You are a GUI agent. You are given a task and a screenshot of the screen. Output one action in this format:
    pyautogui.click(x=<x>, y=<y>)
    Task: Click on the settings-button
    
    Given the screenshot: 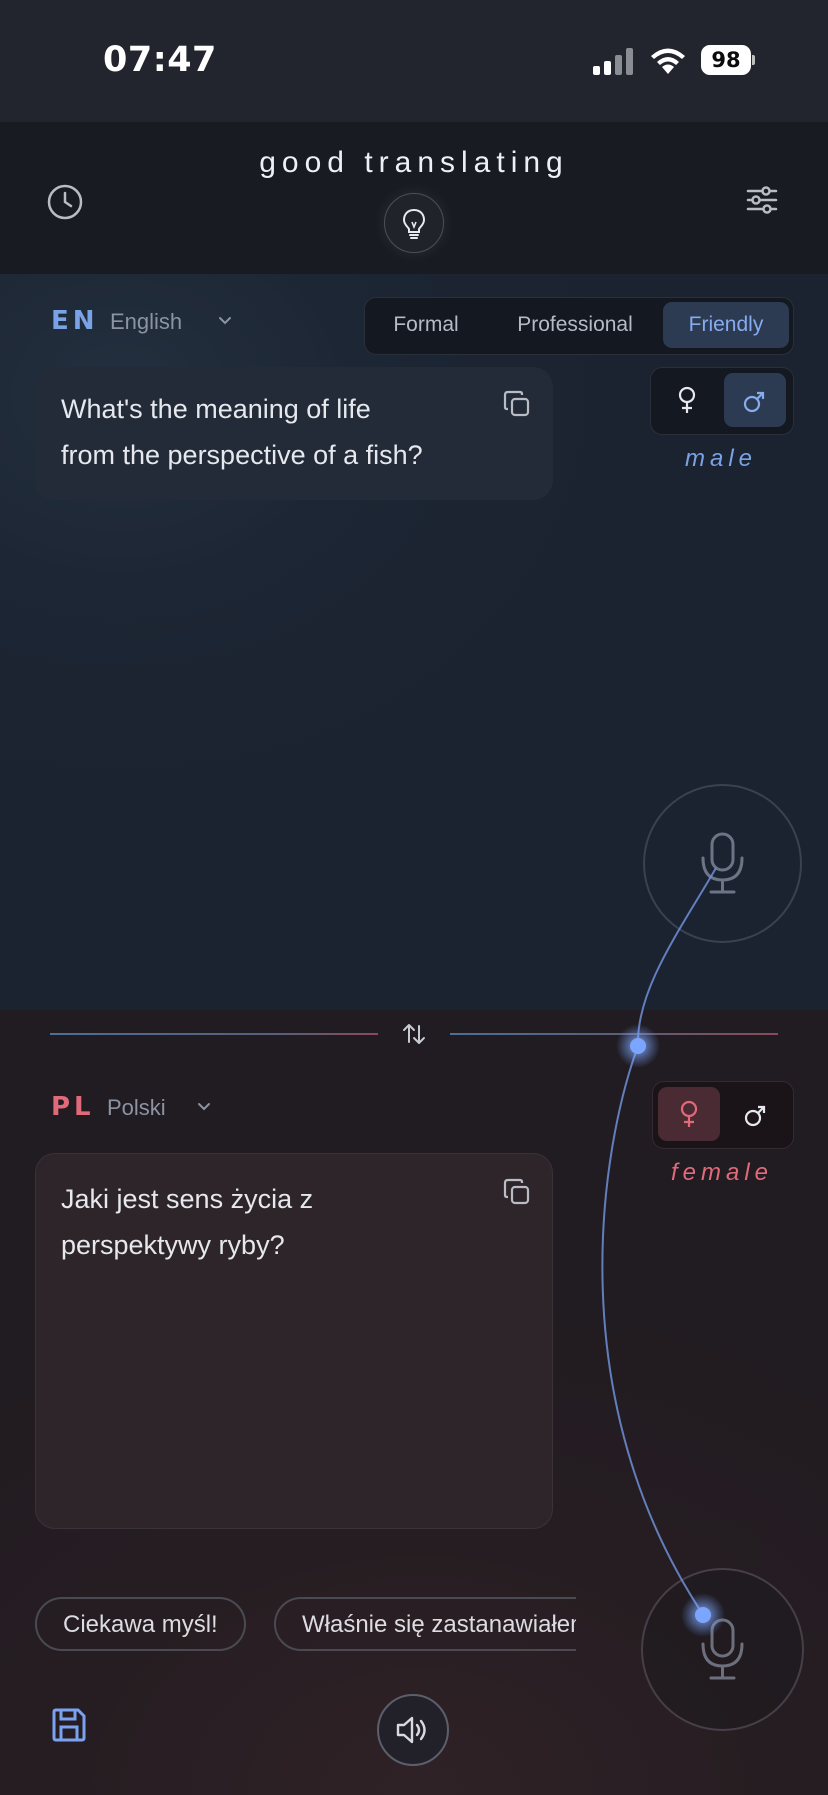 What is the action you would take?
    pyautogui.click(x=762, y=200)
    